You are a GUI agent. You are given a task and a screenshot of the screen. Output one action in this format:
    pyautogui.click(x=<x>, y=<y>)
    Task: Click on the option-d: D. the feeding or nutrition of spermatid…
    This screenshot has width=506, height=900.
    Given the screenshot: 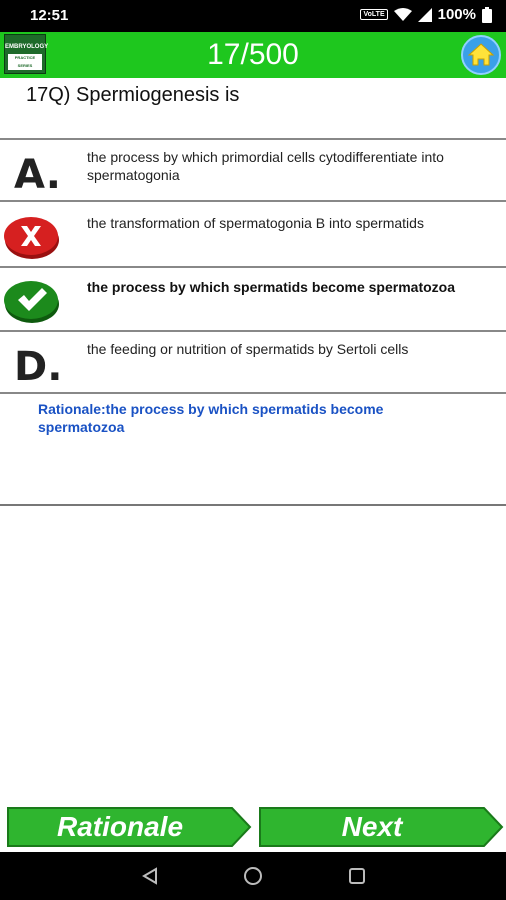 What is the action you would take?
    pyautogui.click(x=253, y=363)
    